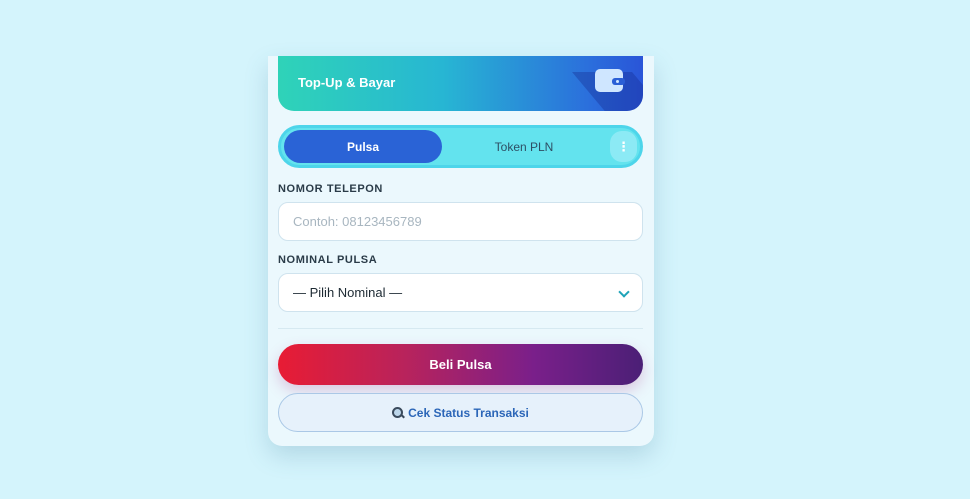  What do you see at coordinates (460, 221) in the screenshot?
I see `phone-input` at bounding box center [460, 221].